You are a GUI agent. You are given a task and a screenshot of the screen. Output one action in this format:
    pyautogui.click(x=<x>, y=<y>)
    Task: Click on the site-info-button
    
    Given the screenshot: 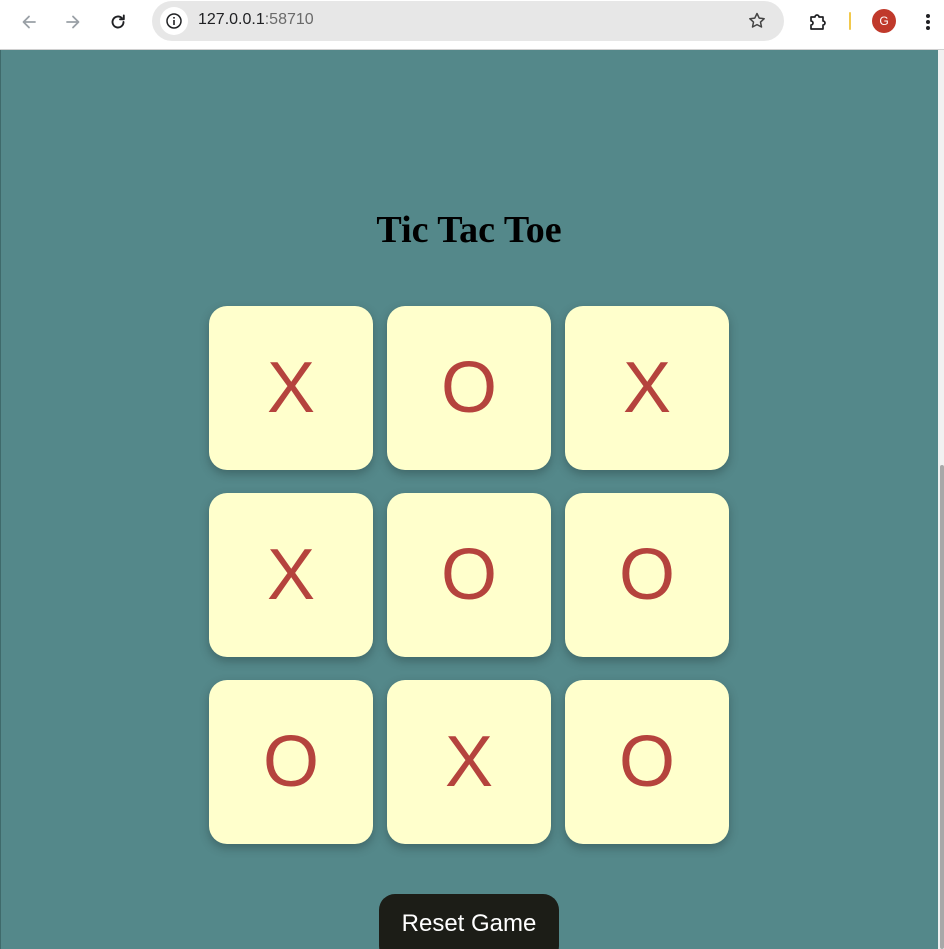 What is the action you would take?
    pyautogui.click(x=174, y=21)
    